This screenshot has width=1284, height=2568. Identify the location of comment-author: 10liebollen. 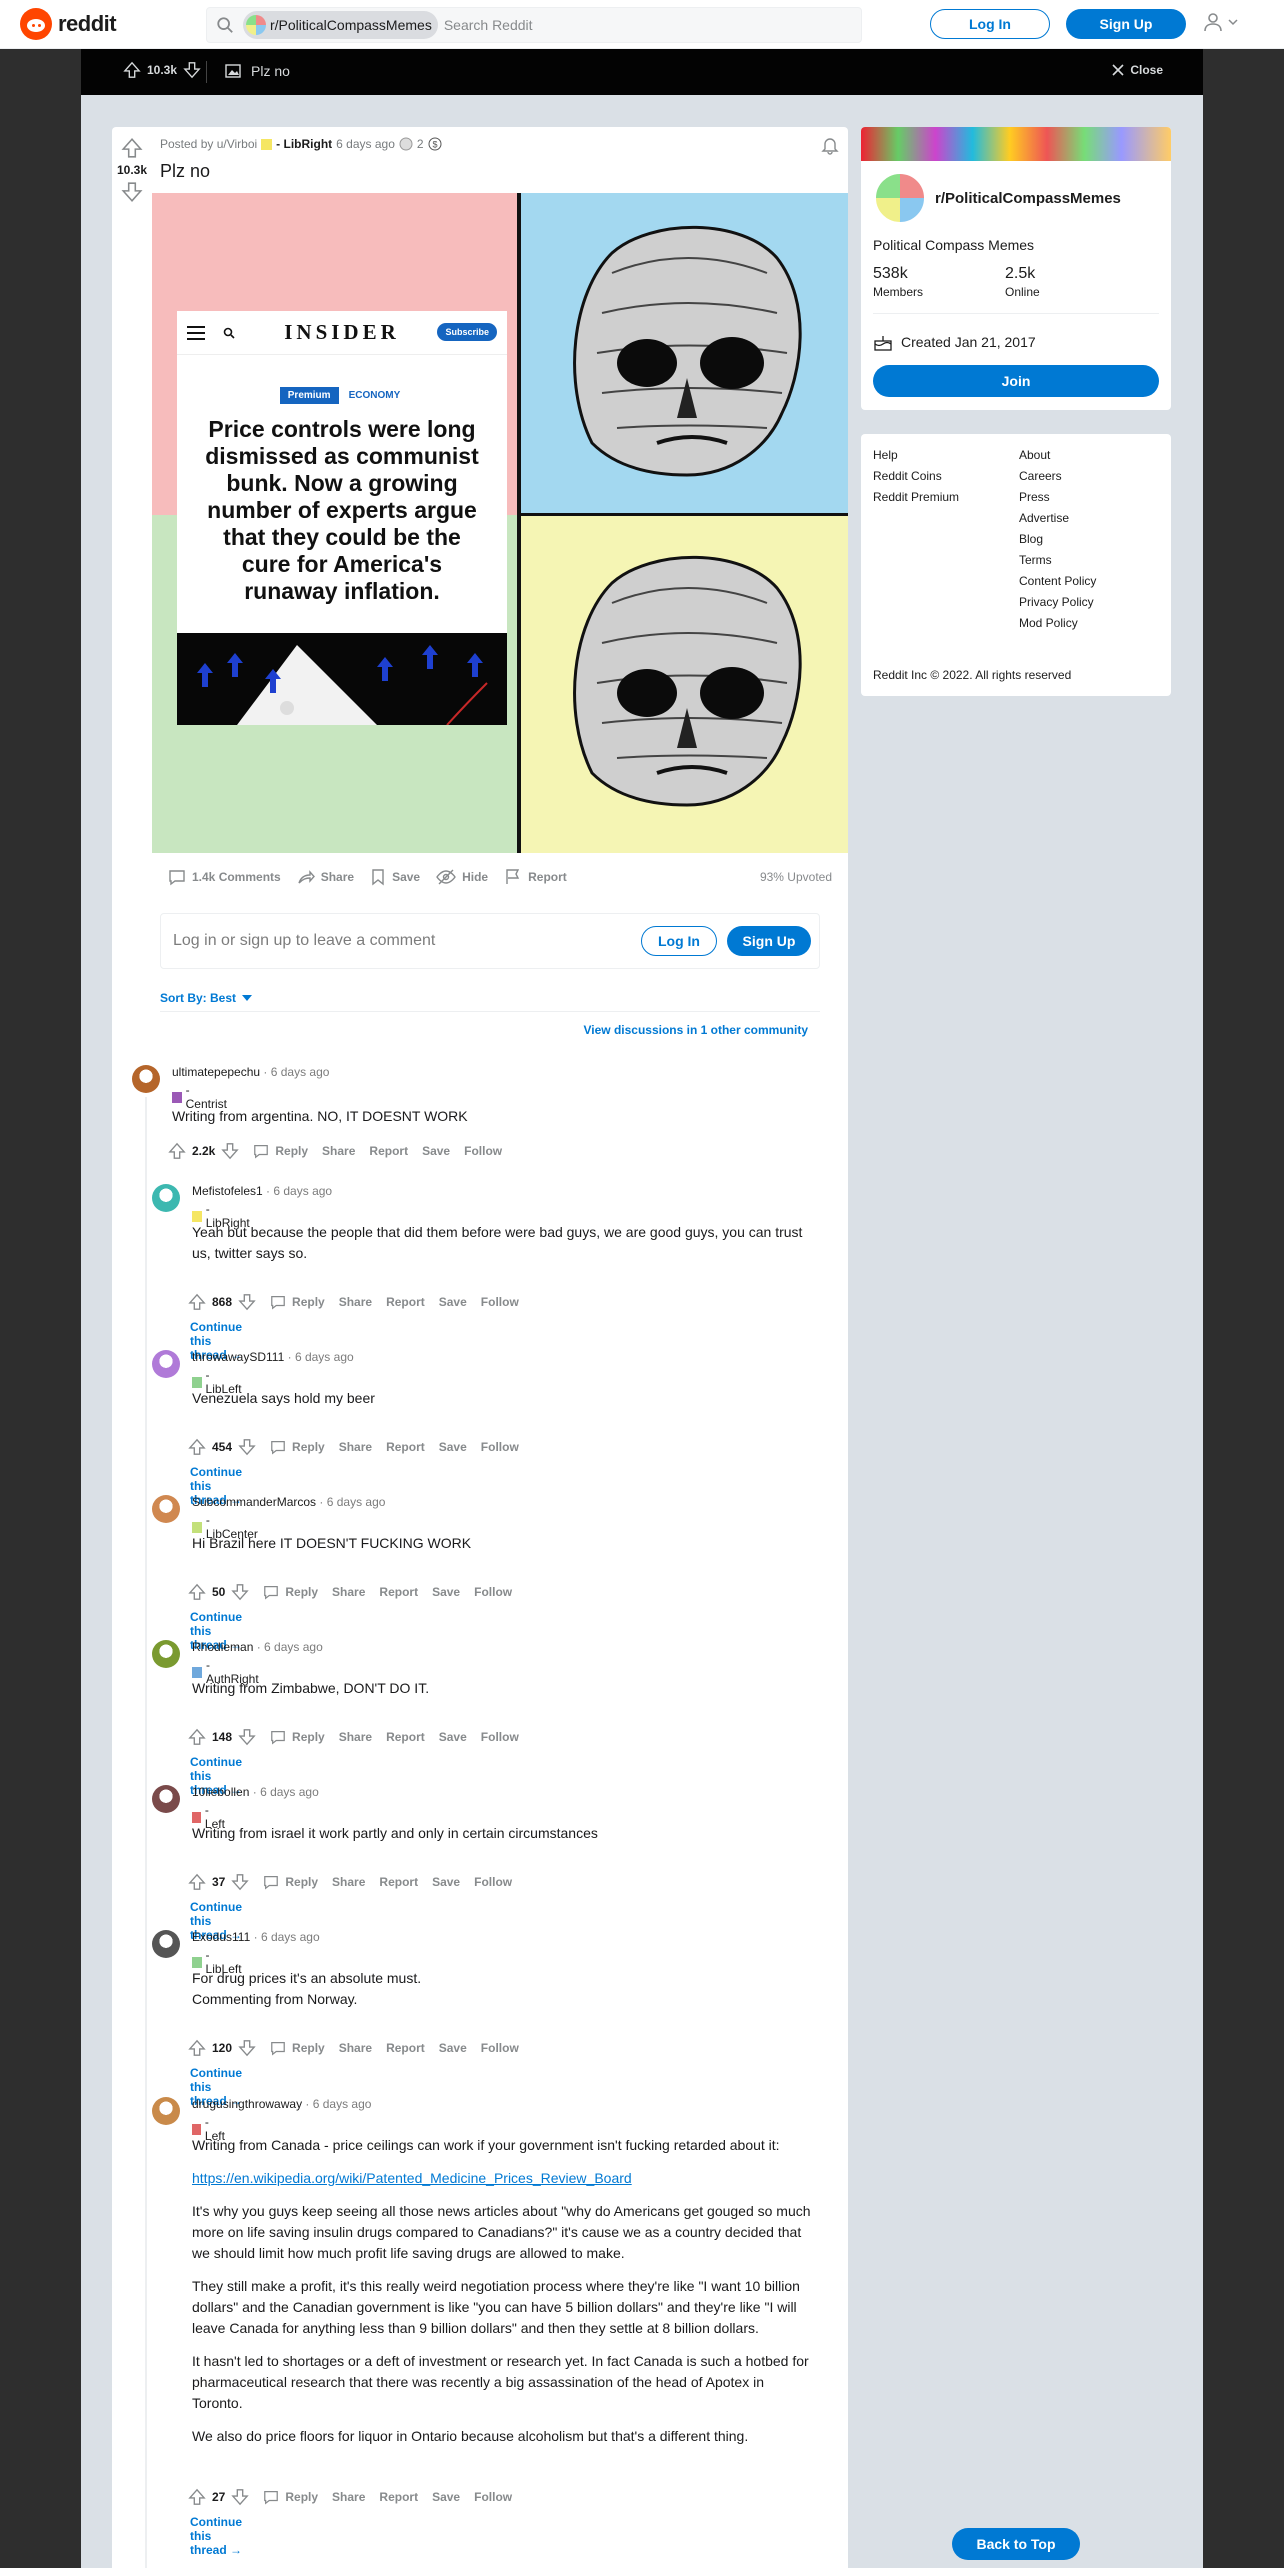
(220, 1792).